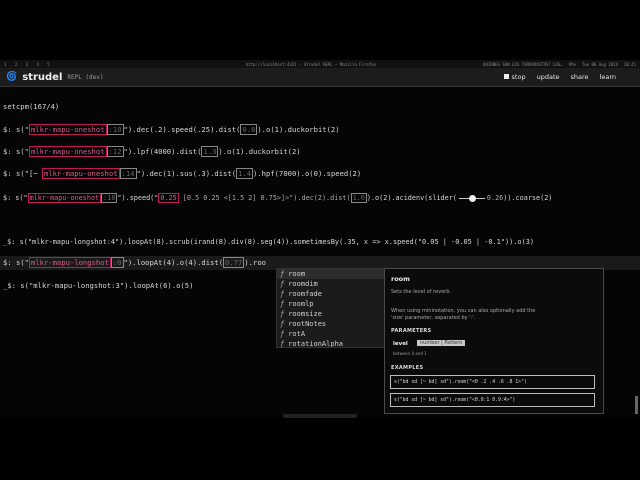  What do you see at coordinates (128, 173) in the screenshot?
I see `sample-index: :14` at bounding box center [128, 173].